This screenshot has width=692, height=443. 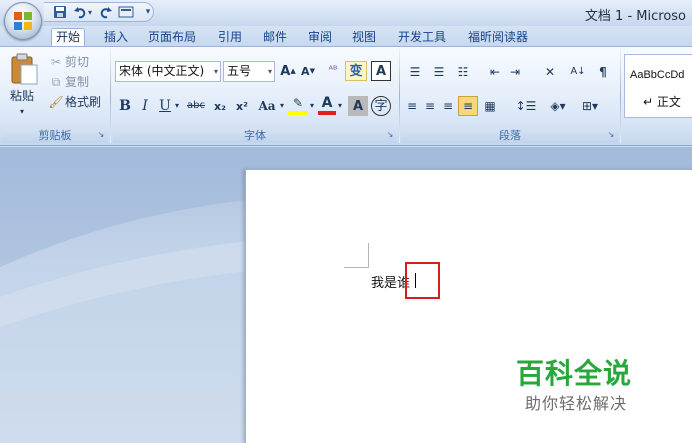 I want to click on paste-dropdown-icon: ▾, so click(x=22, y=112).